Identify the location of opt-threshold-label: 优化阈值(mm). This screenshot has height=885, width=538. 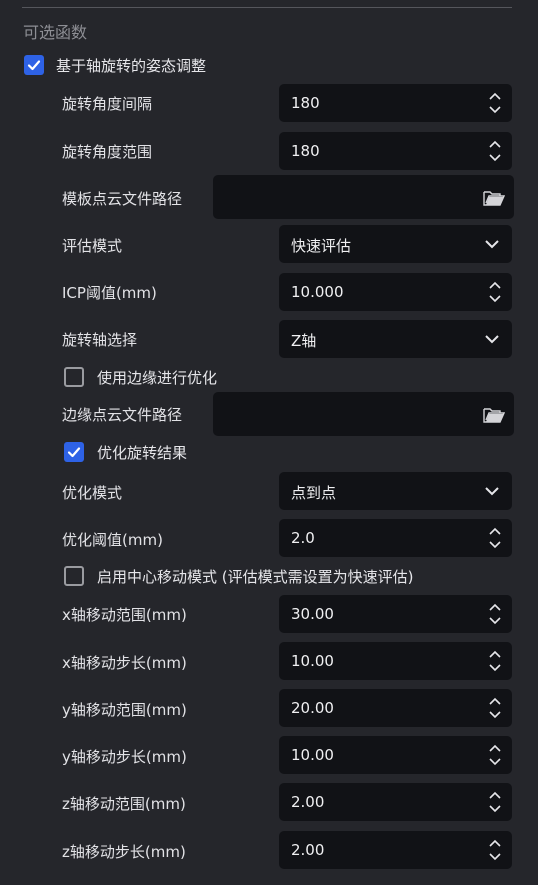
(112, 540).